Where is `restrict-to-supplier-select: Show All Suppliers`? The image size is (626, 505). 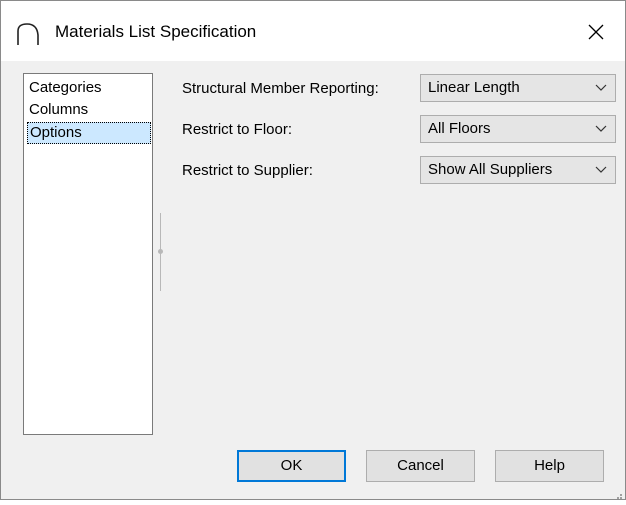 restrict-to-supplier-select: Show All Suppliers is located at coordinates (518, 170).